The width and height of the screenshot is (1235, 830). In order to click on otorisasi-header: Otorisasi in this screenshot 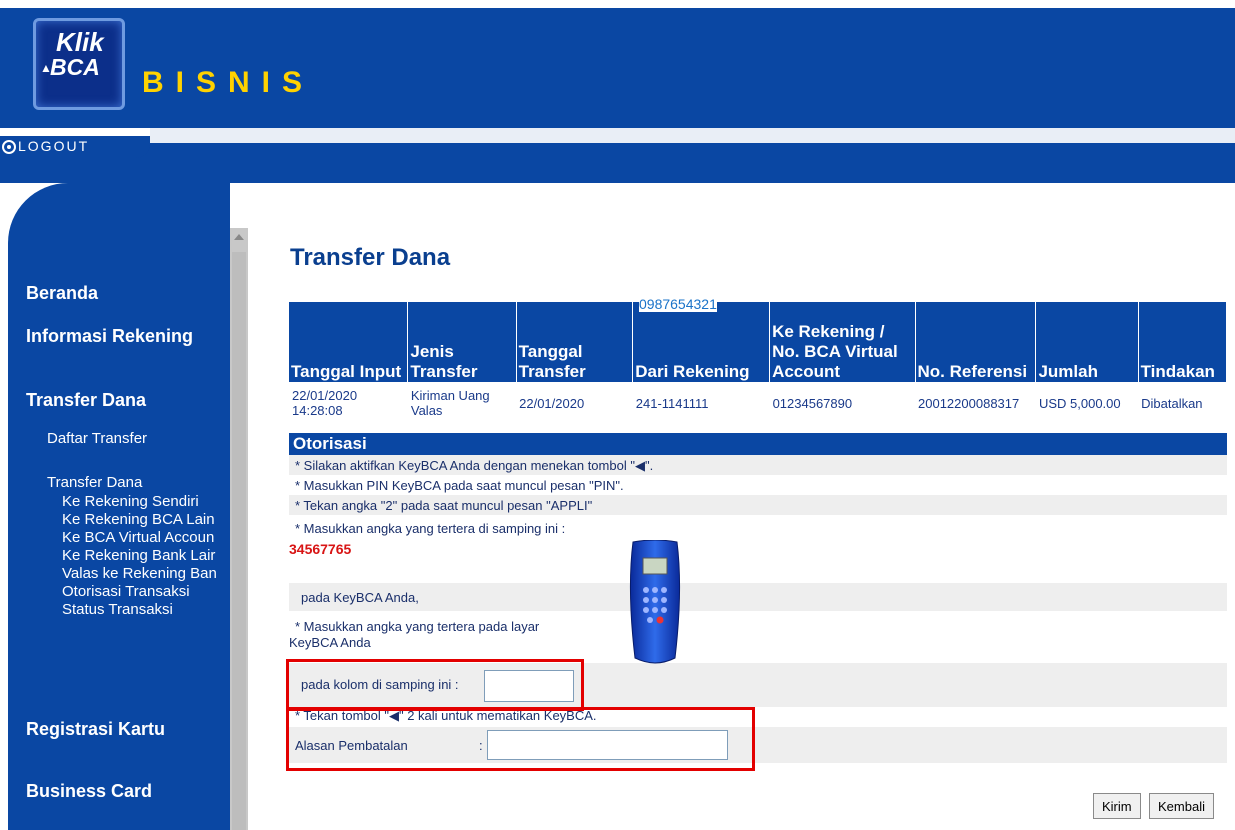, I will do `click(758, 444)`.